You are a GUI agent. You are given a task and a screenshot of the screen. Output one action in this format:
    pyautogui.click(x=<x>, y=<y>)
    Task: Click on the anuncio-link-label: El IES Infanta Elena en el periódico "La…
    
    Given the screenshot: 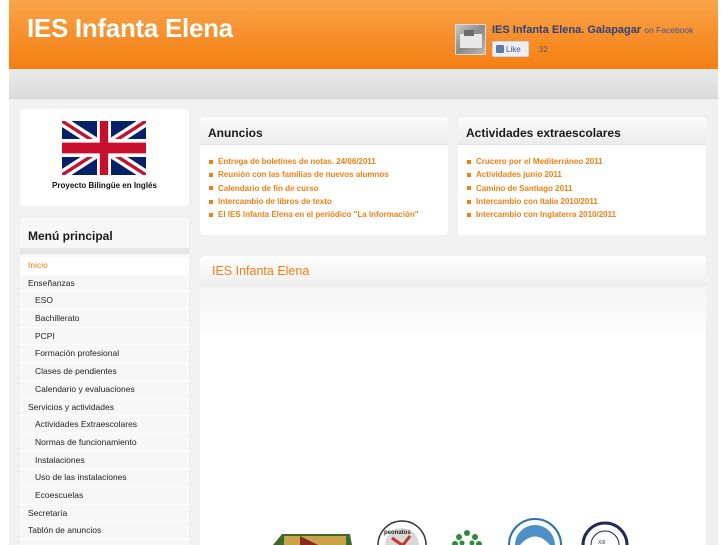 What is the action you would take?
    pyautogui.click(x=318, y=214)
    